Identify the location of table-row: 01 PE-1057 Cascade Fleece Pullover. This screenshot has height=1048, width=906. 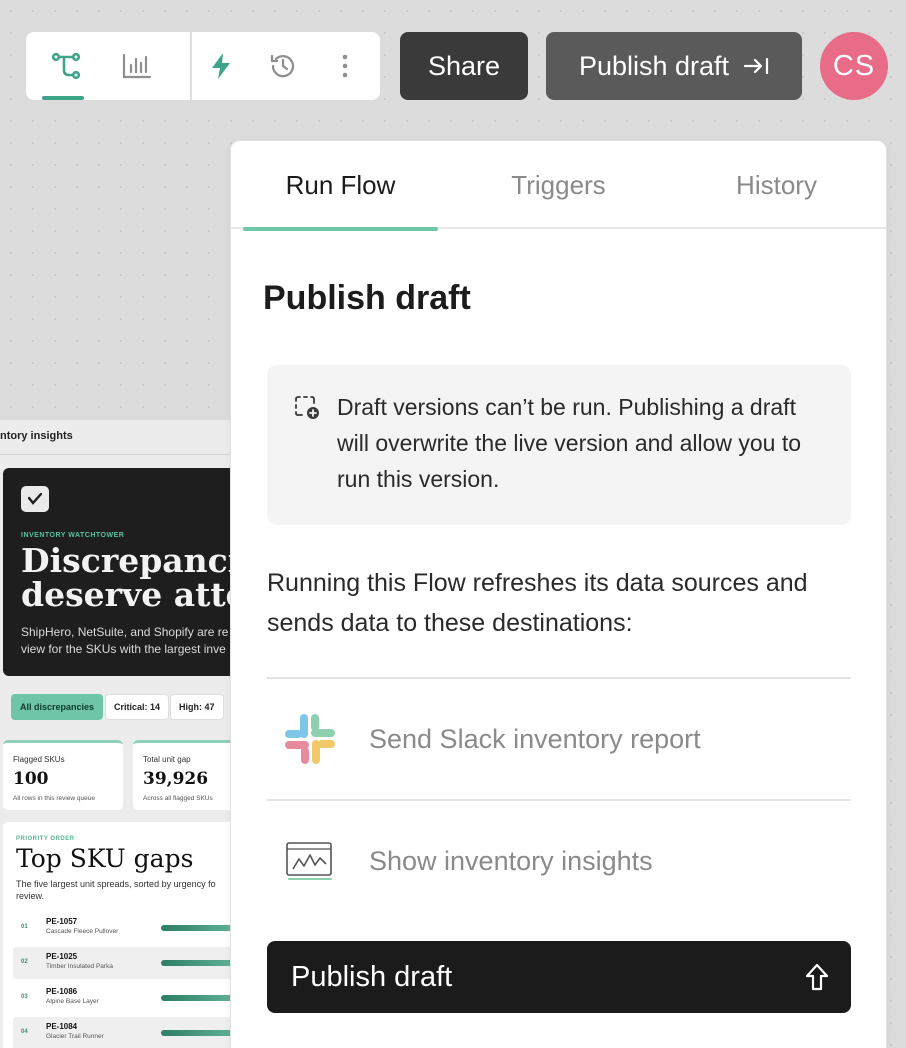
(122, 928).